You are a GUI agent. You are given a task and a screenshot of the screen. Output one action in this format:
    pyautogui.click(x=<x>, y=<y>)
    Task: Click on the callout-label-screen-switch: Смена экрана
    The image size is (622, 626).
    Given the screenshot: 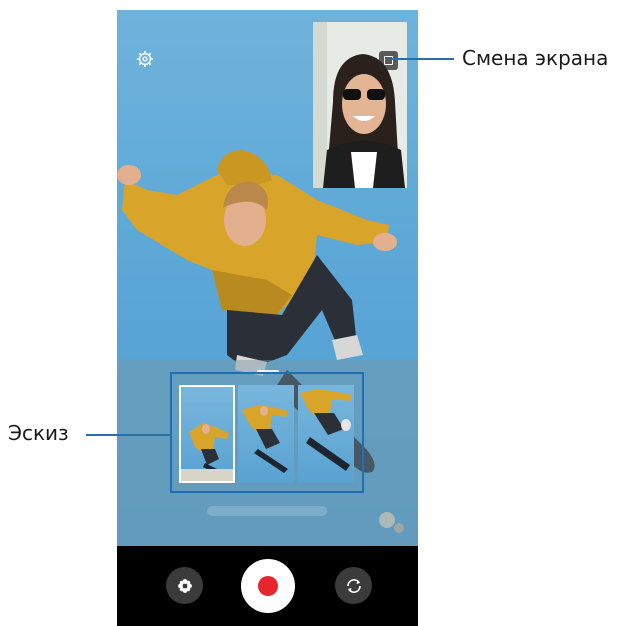 What is the action you would take?
    pyautogui.click(x=535, y=58)
    